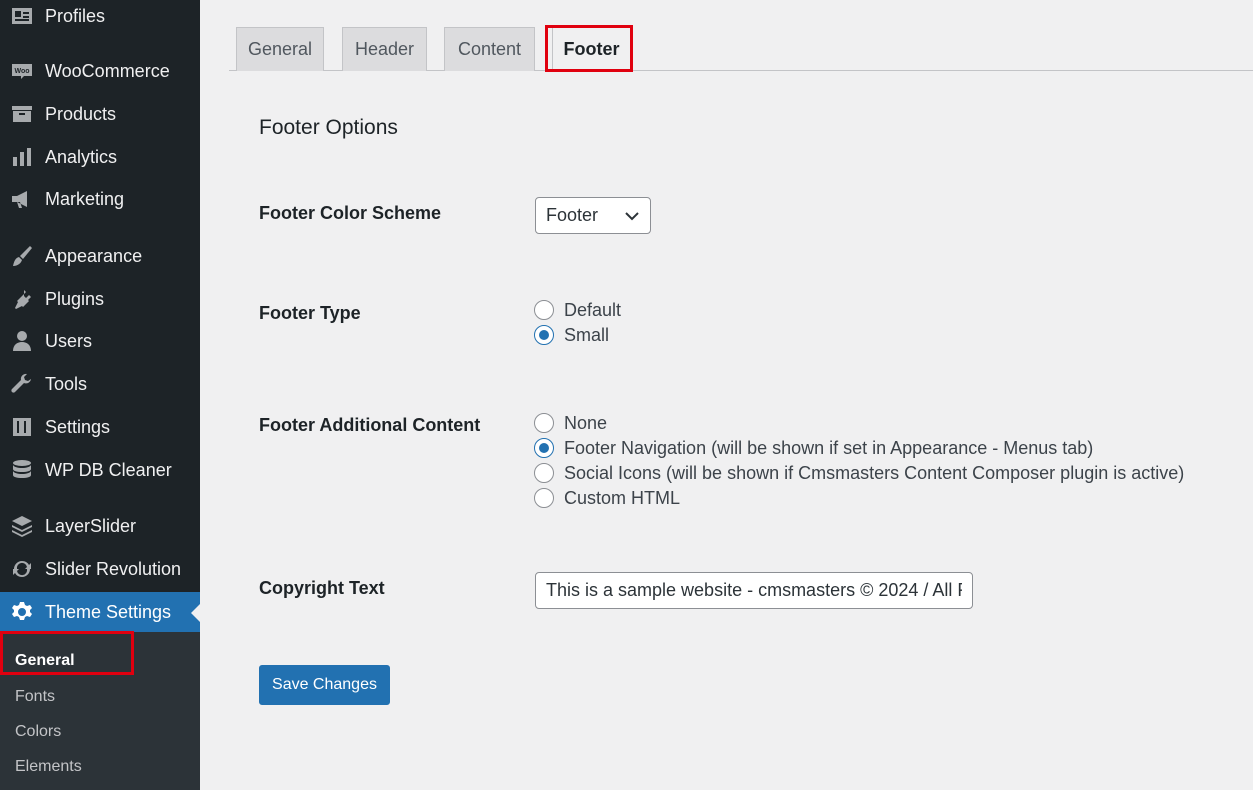  I want to click on radio-label: Default, so click(593, 309).